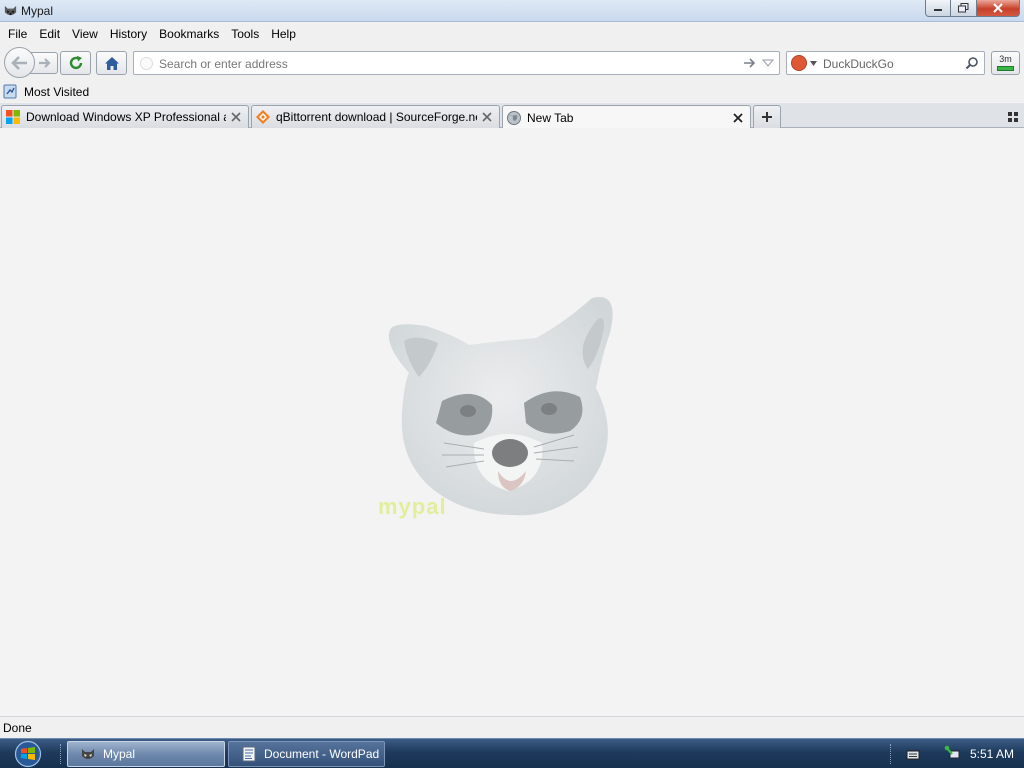  I want to click on menu-view: View, so click(85, 34).